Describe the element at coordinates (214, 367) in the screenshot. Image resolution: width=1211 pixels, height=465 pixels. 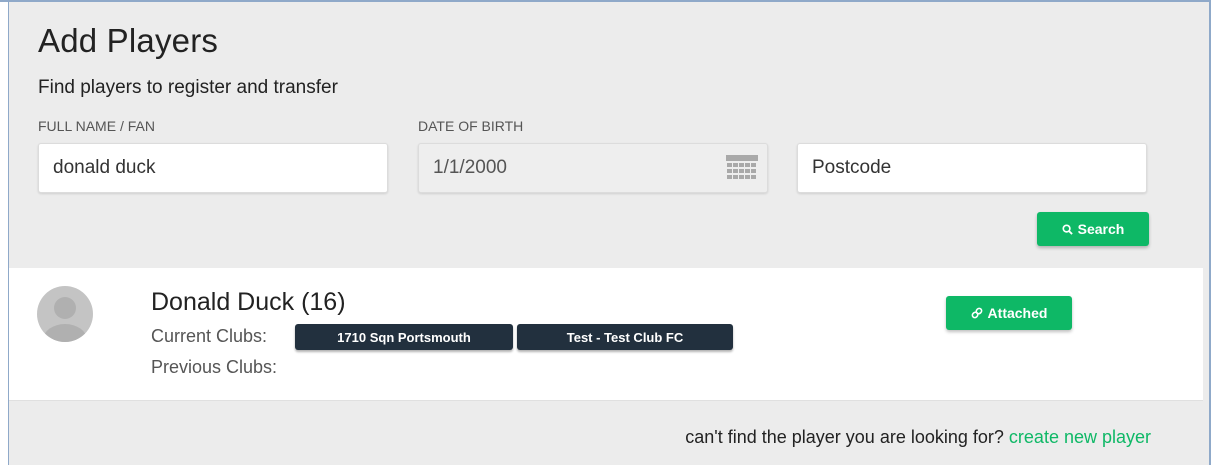
I see `previous-clubs-label: Previous Clubs:` at that location.